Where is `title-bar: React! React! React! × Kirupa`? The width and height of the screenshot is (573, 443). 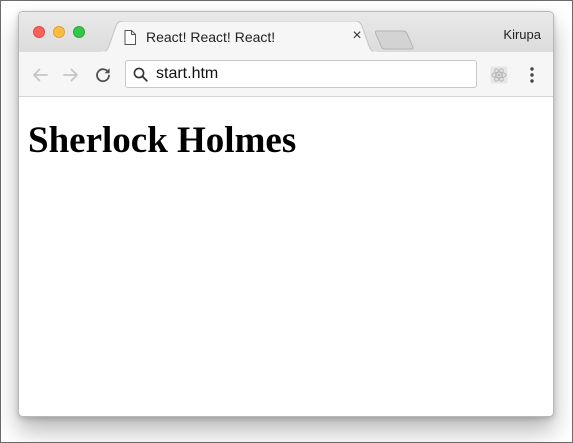
title-bar: React! React! React! × Kirupa is located at coordinates (286, 32).